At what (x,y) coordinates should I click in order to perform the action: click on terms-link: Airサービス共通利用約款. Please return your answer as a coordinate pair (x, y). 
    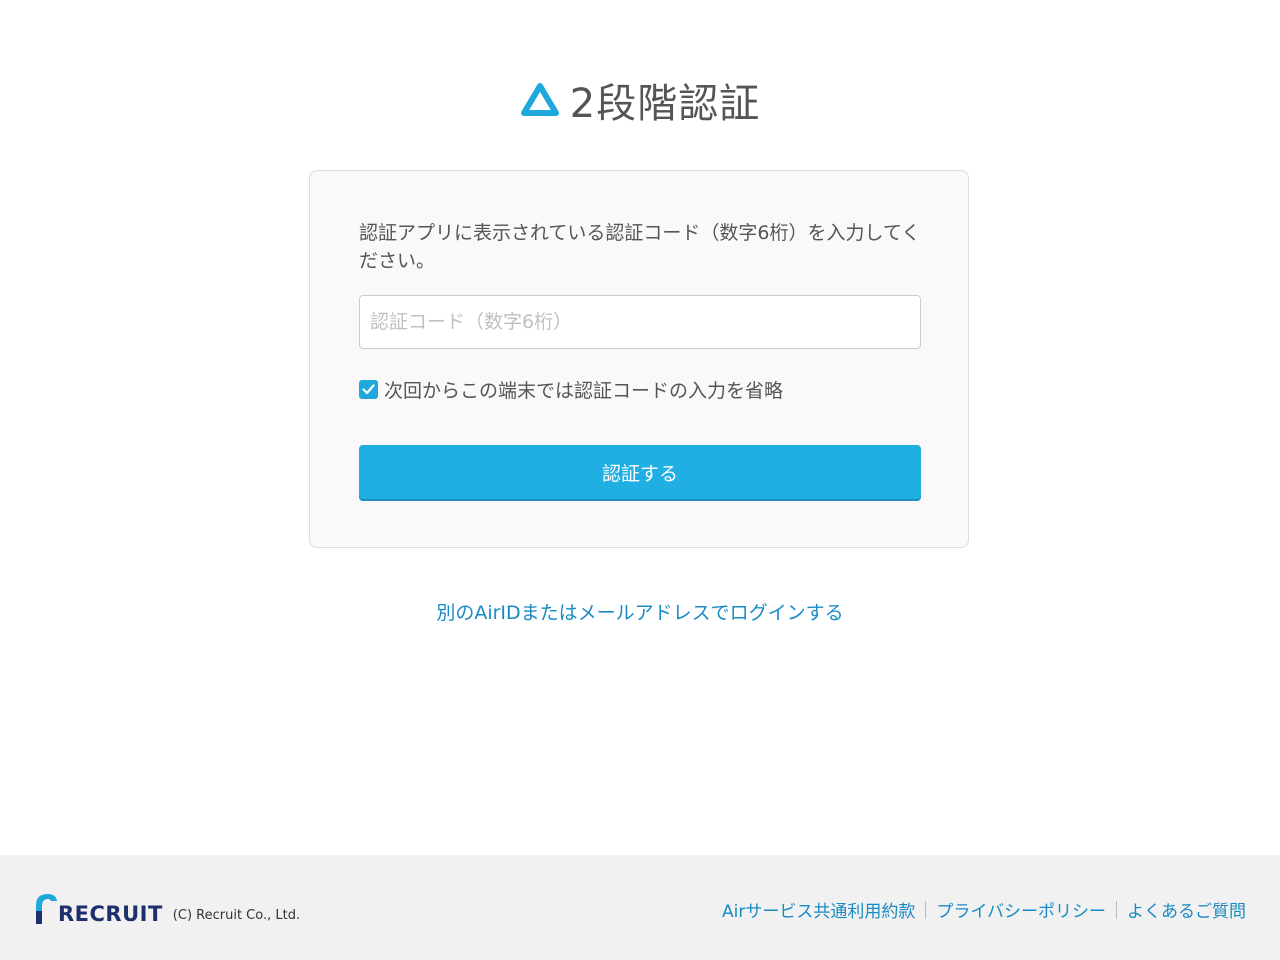
    Looking at the image, I should click on (818, 909).